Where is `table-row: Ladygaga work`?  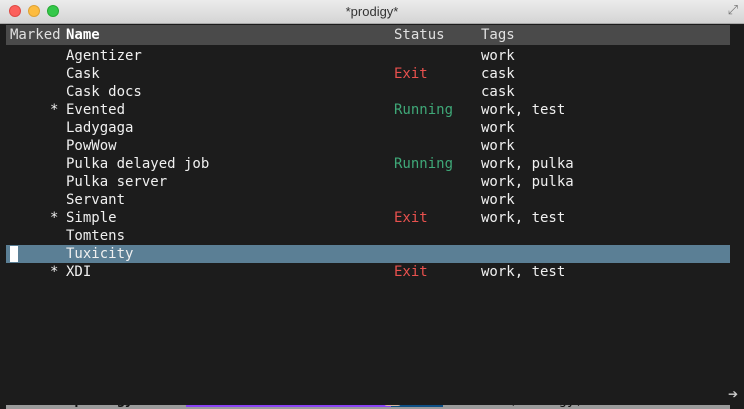
table-row: Ladygaga work is located at coordinates (368, 128).